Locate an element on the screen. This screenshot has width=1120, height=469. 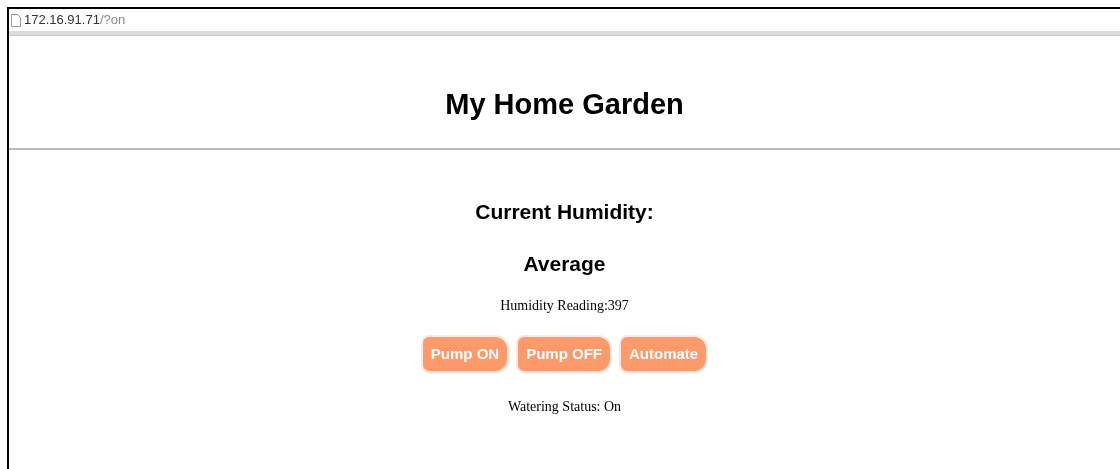
humidity-level: Average is located at coordinates (564, 263).